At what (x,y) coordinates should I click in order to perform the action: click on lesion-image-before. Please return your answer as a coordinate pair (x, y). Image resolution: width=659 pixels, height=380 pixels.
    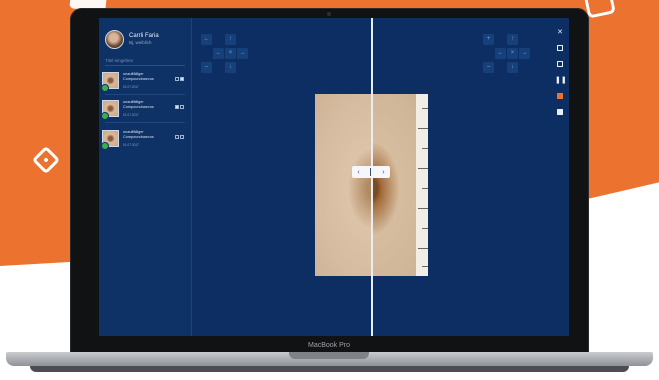
    Looking at the image, I should click on (343, 185).